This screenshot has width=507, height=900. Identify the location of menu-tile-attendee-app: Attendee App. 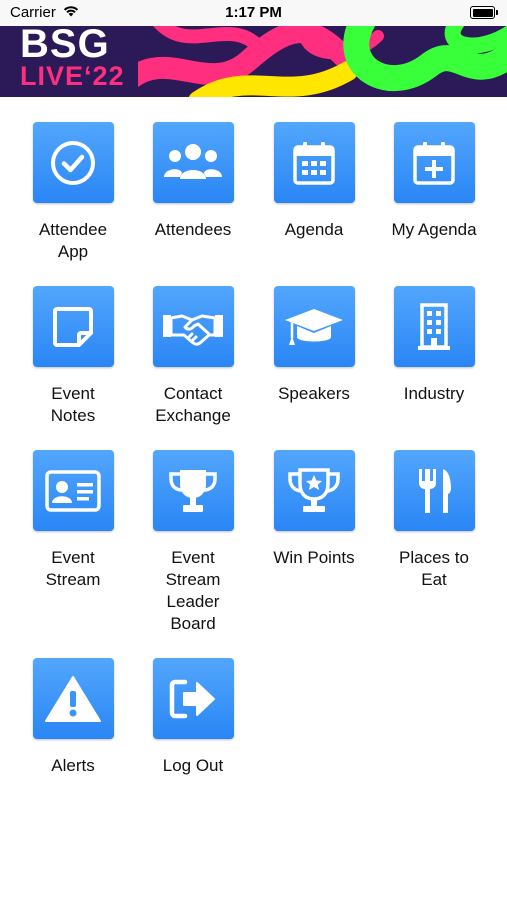
(73, 192).